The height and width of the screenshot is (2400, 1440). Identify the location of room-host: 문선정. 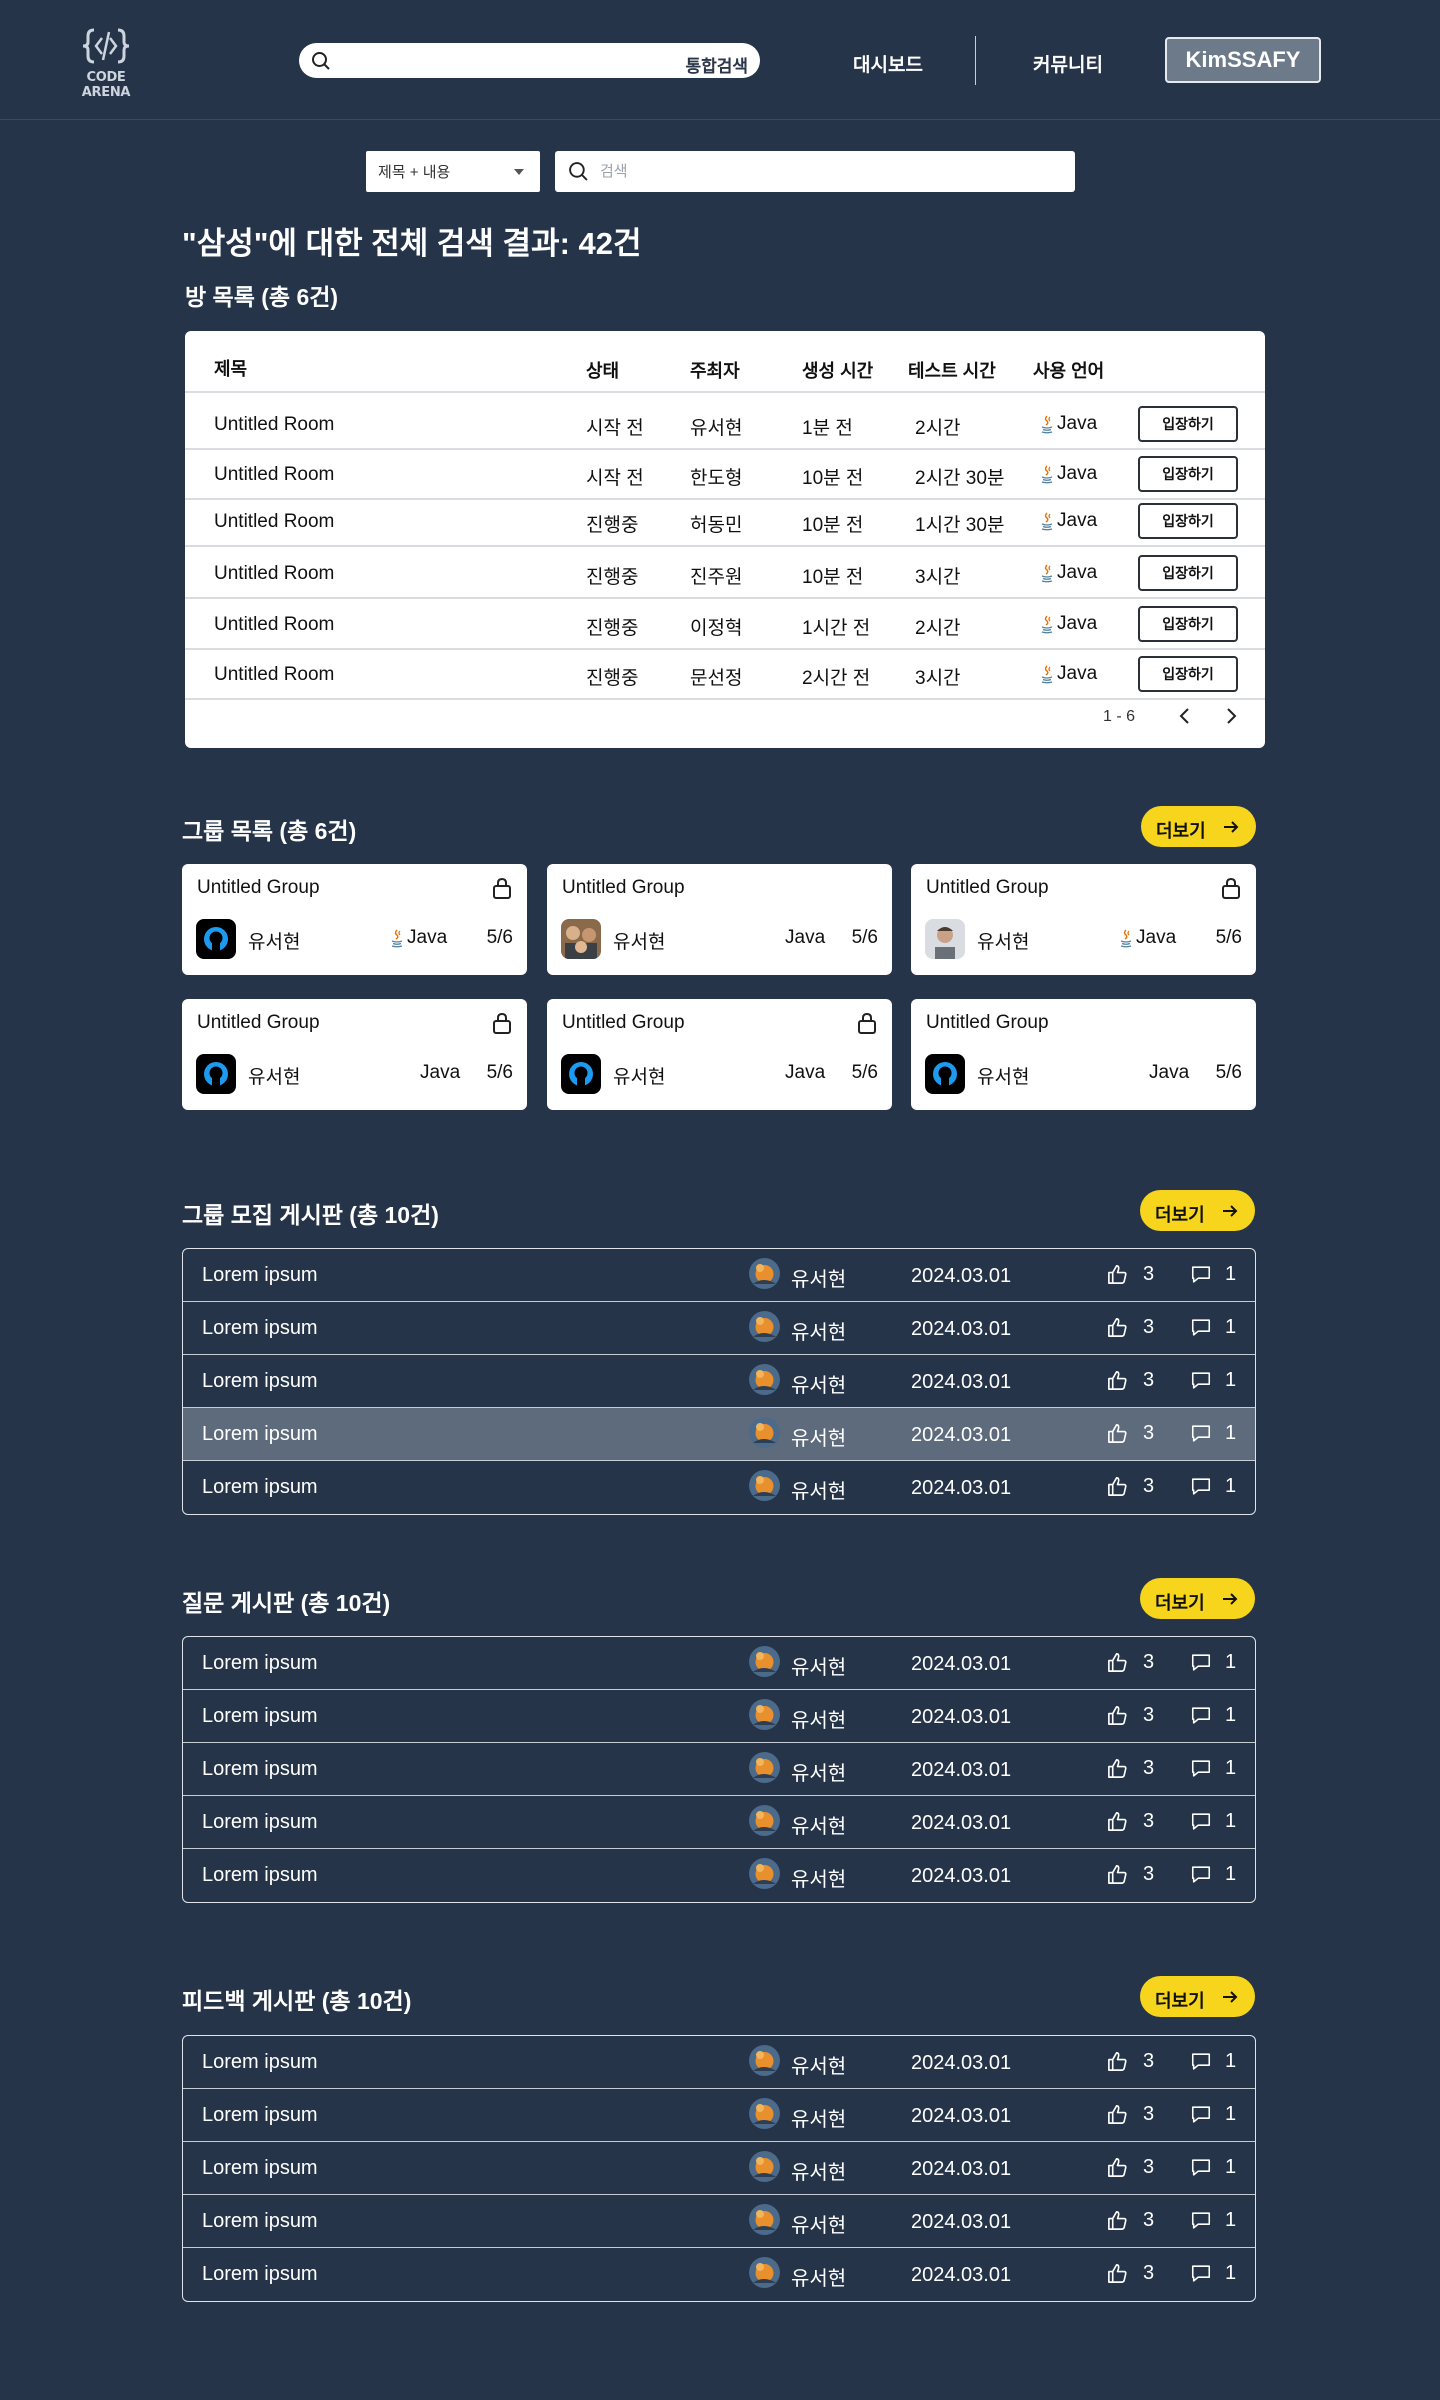
(716, 678).